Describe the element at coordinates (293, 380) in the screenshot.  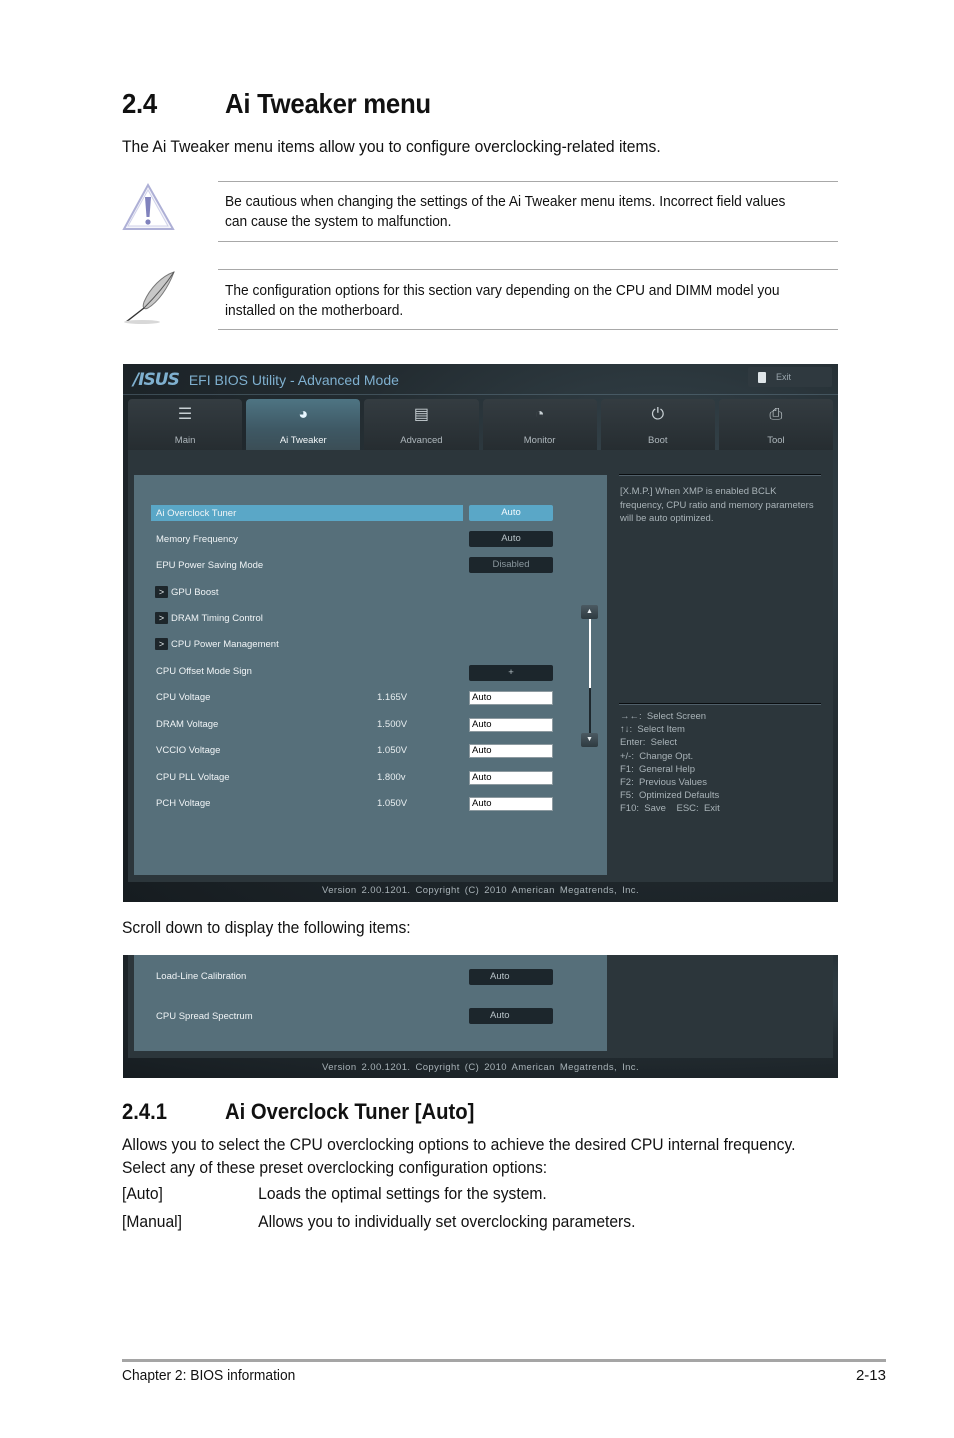
I see `bios-title: EFI BIOS Utility - Advanced Mode` at that location.